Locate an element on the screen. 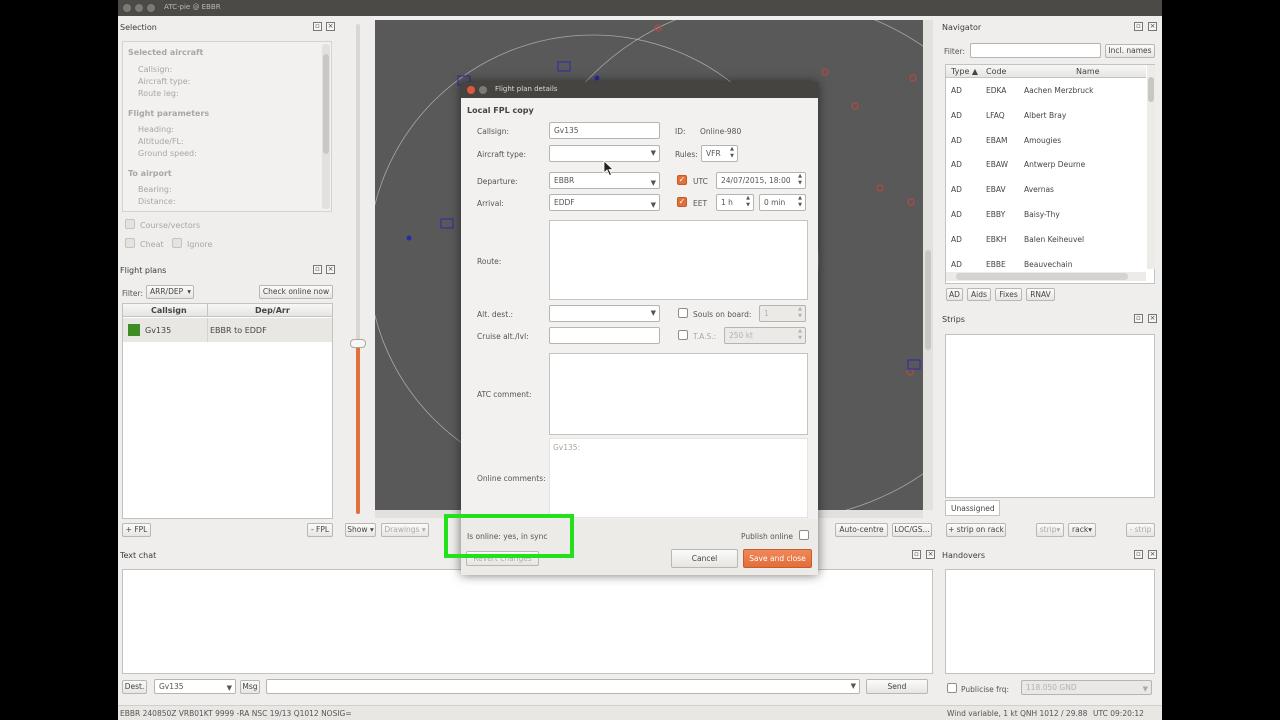 This screenshot has width=1280, height=720. zoom-slider-handle is located at coordinates (358, 343).